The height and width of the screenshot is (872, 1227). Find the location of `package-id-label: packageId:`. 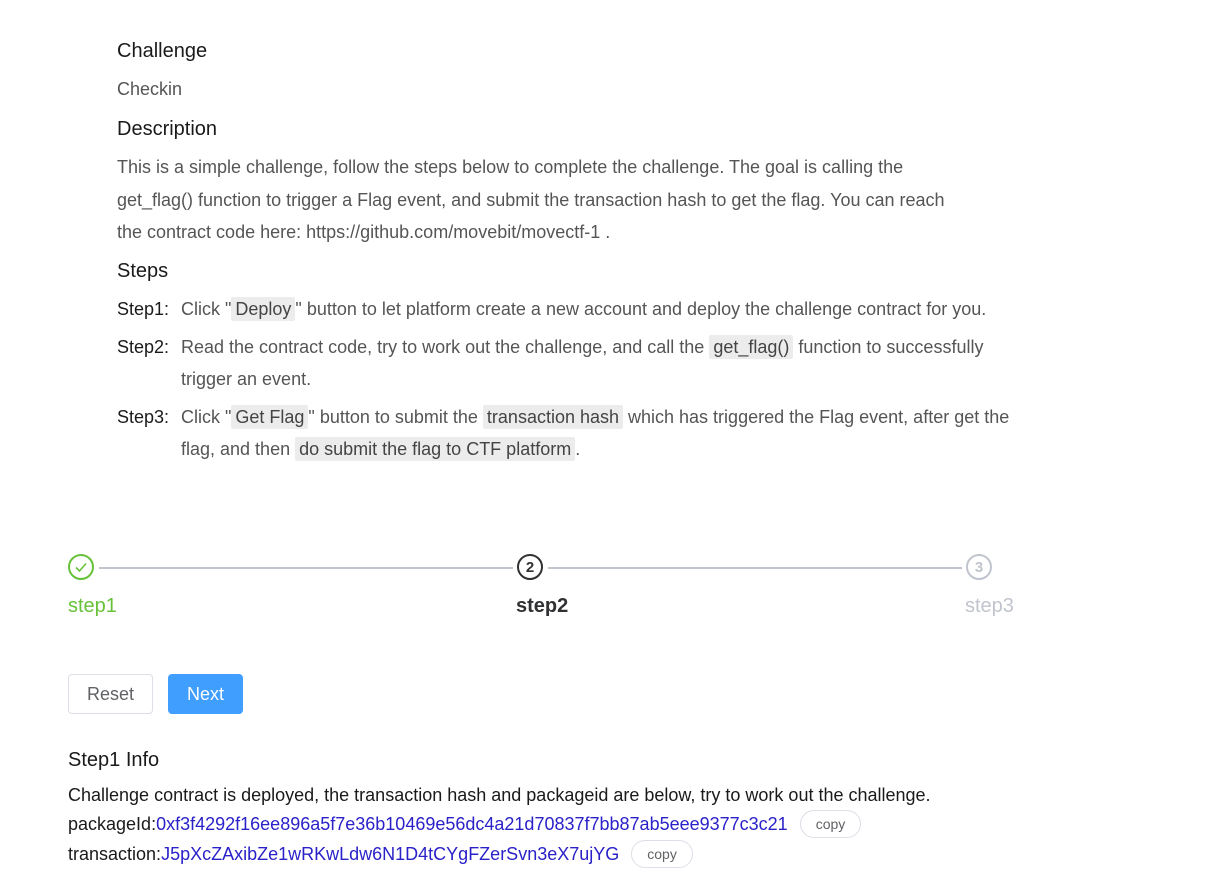

package-id-label: packageId: is located at coordinates (112, 823).